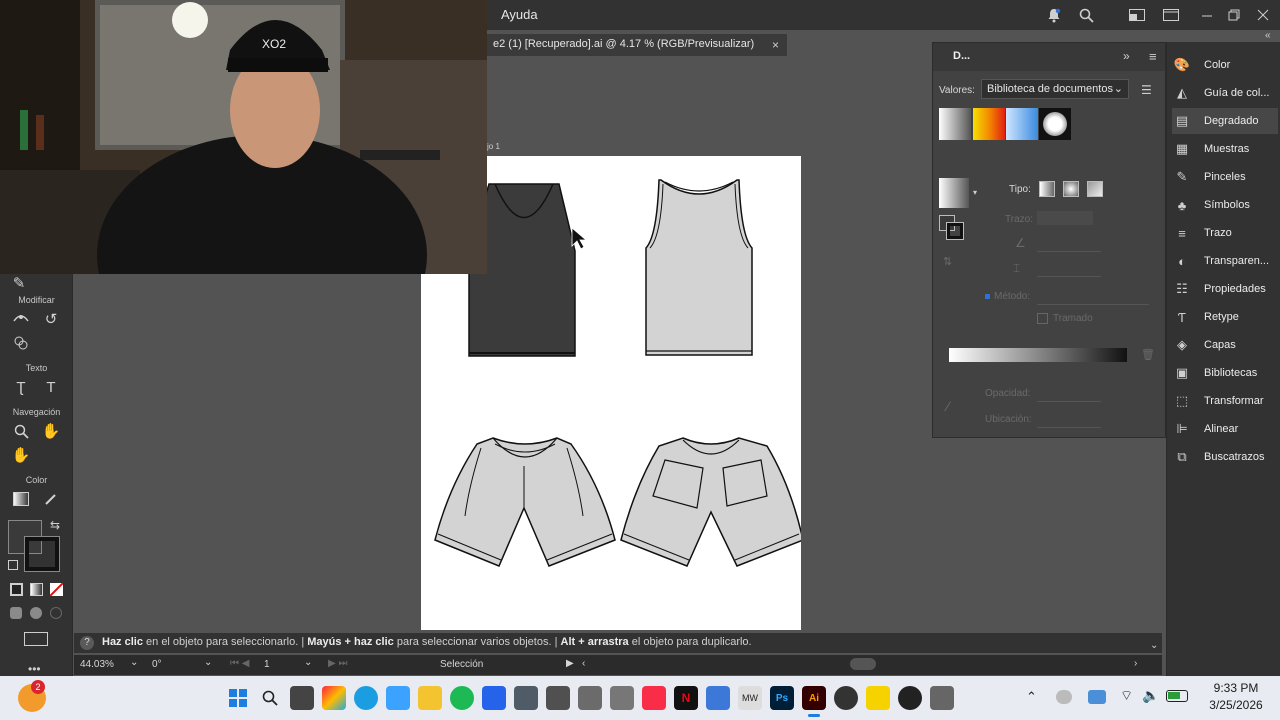 The height and width of the screenshot is (720, 1280). Describe the element at coordinates (238, 698) in the screenshot. I see `start-icon` at that location.